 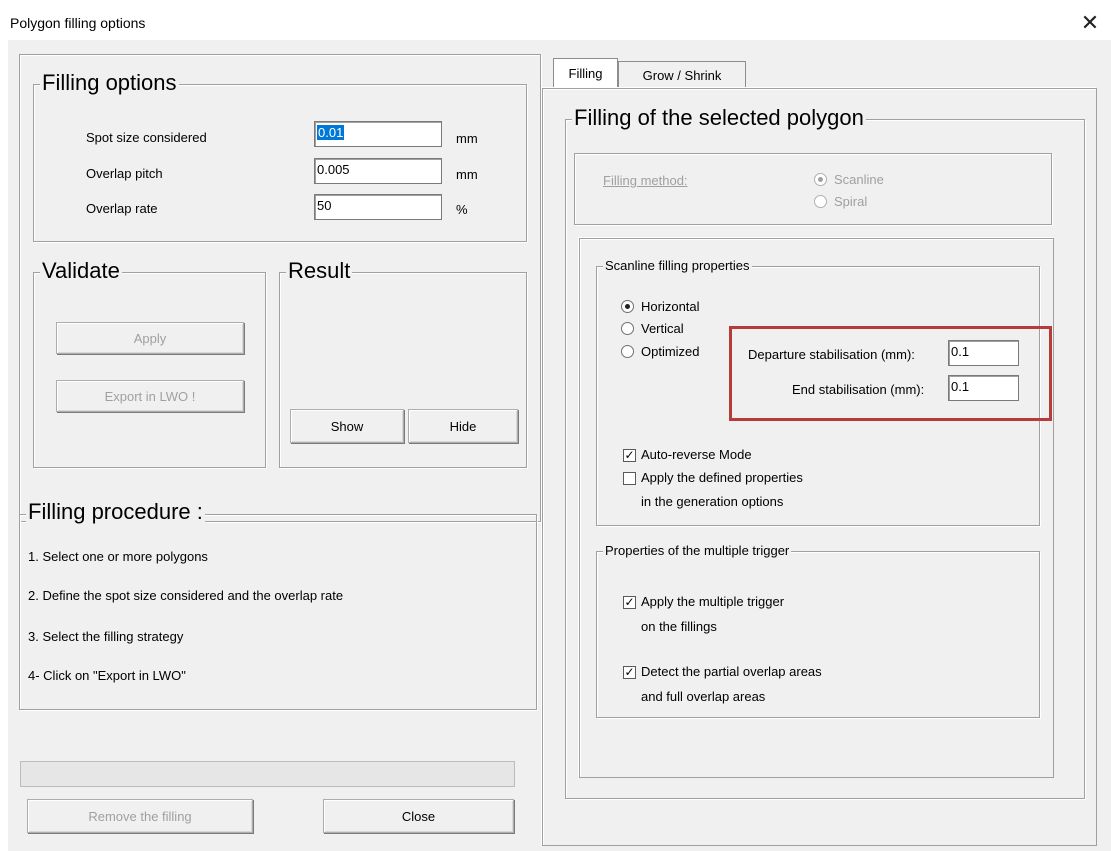 I want to click on apply-defined-properties-label-2: in the generation options, so click(x=712, y=501).